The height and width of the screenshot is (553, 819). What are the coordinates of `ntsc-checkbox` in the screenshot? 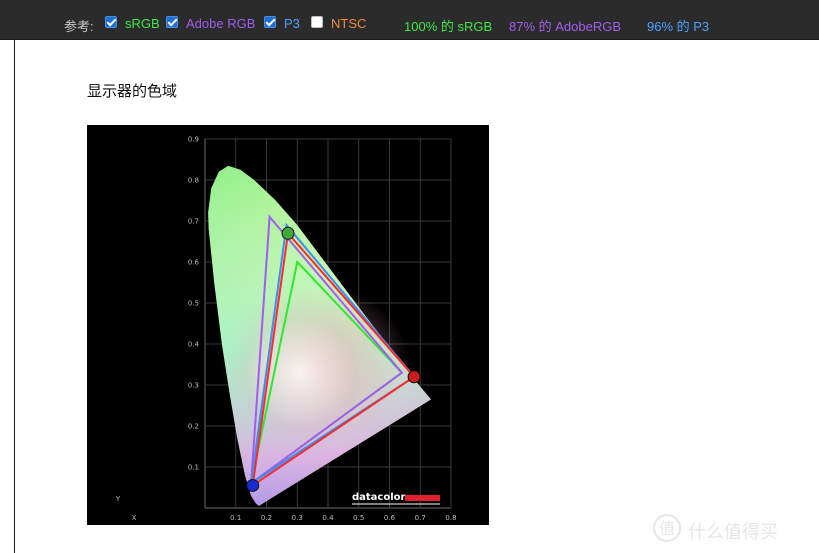 It's located at (317, 22).